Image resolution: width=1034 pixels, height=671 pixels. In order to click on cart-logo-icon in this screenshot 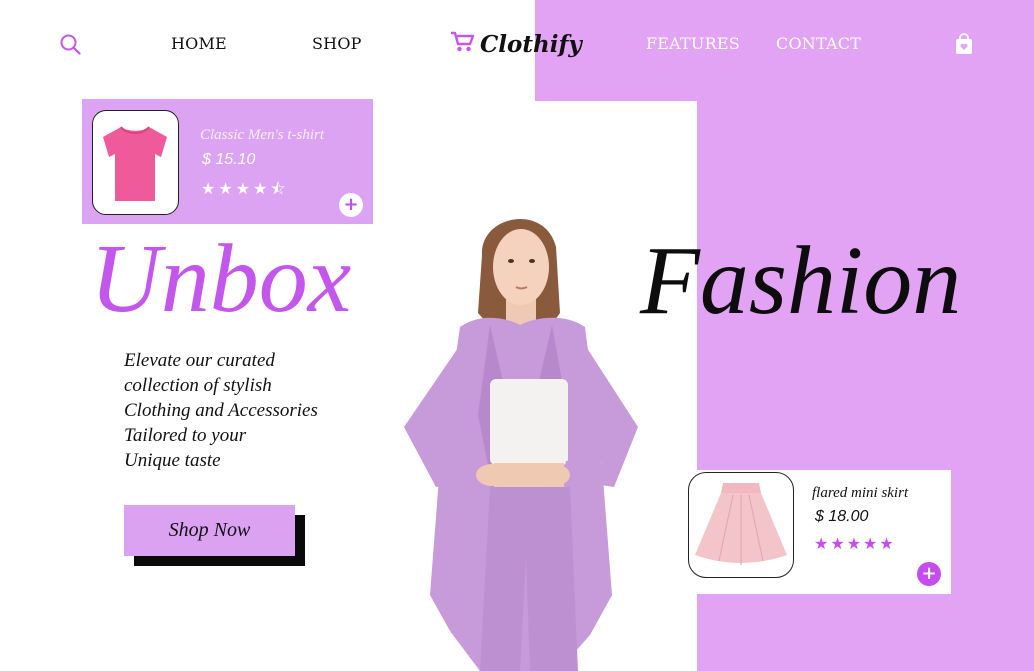, I will do `click(463, 44)`.